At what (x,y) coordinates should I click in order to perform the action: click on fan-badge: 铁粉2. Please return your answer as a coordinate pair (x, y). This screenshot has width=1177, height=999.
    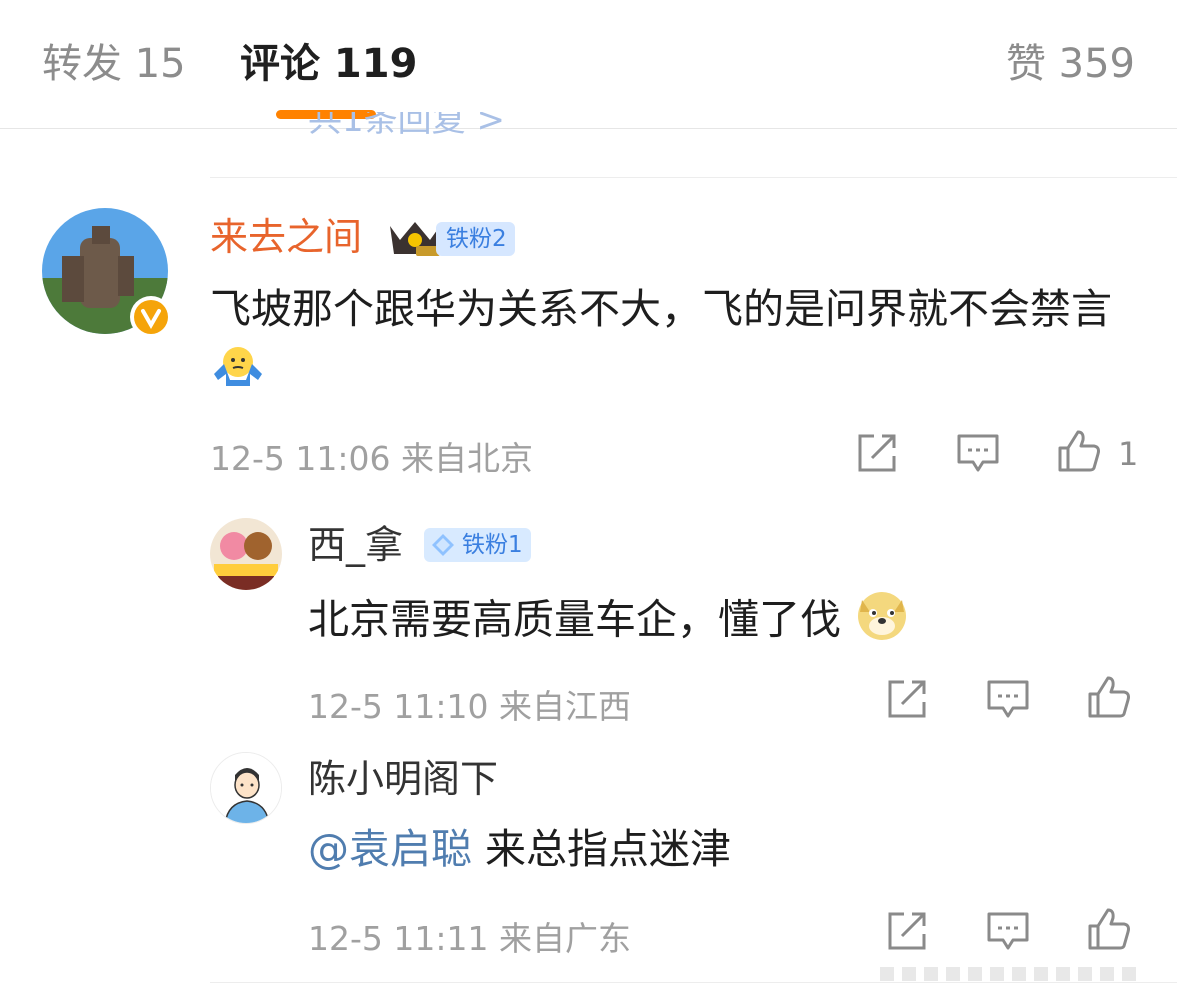
    Looking at the image, I should click on (475, 239).